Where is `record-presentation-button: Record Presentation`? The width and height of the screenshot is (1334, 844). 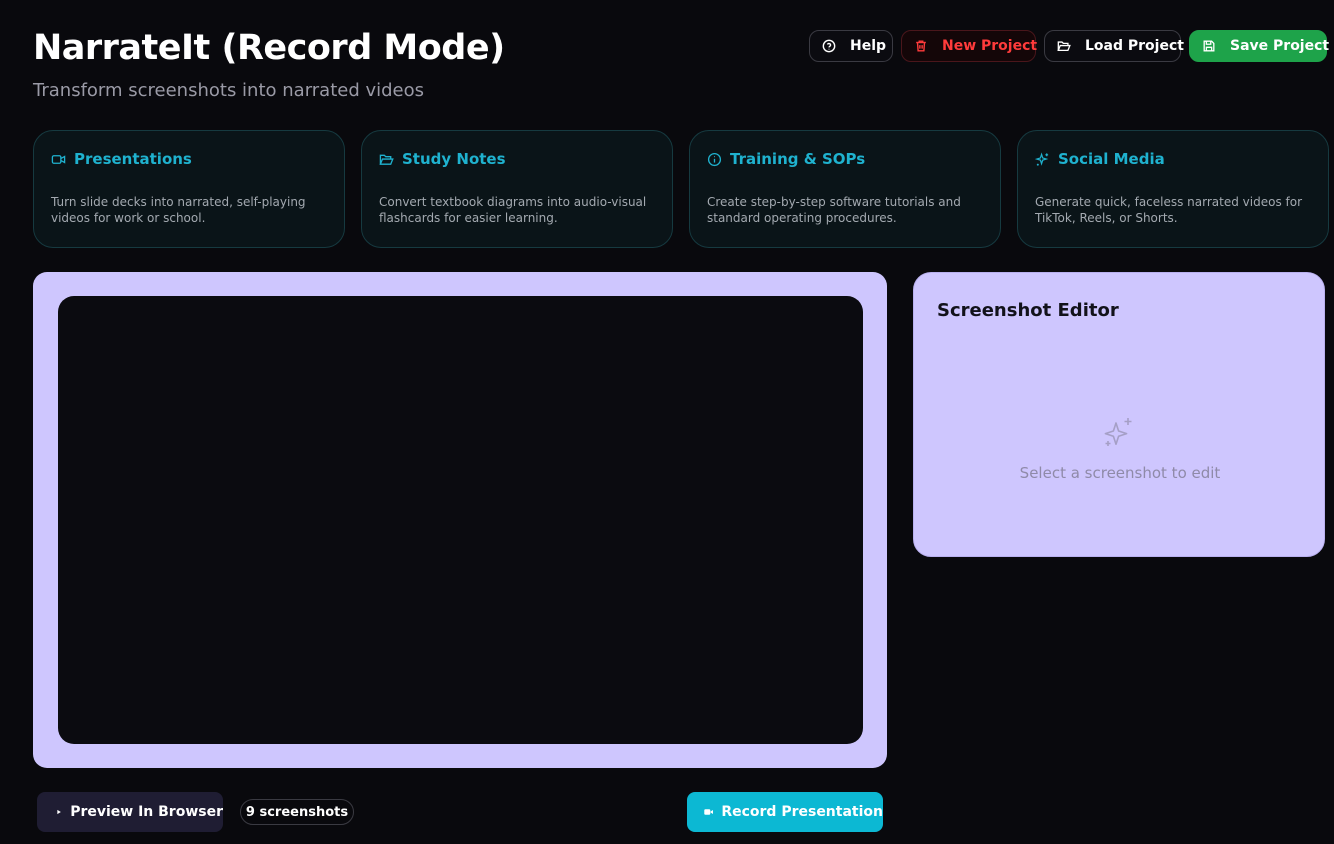
record-presentation-button: Record Presentation is located at coordinates (785, 812).